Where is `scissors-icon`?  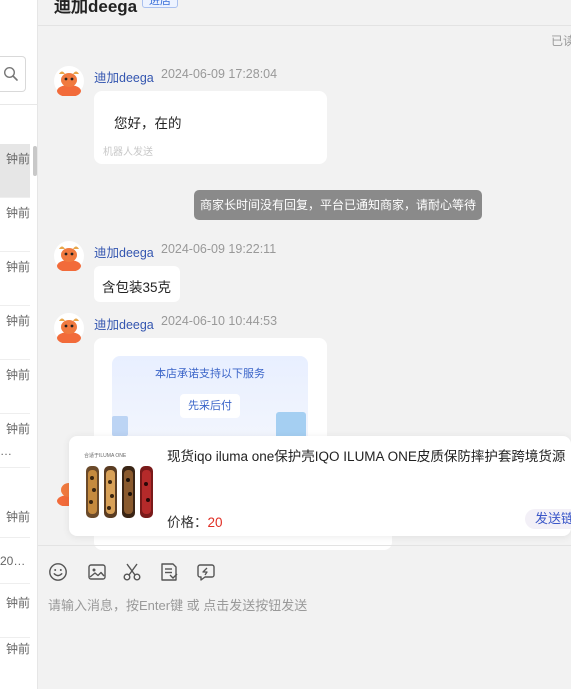 scissors-icon is located at coordinates (132, 572).